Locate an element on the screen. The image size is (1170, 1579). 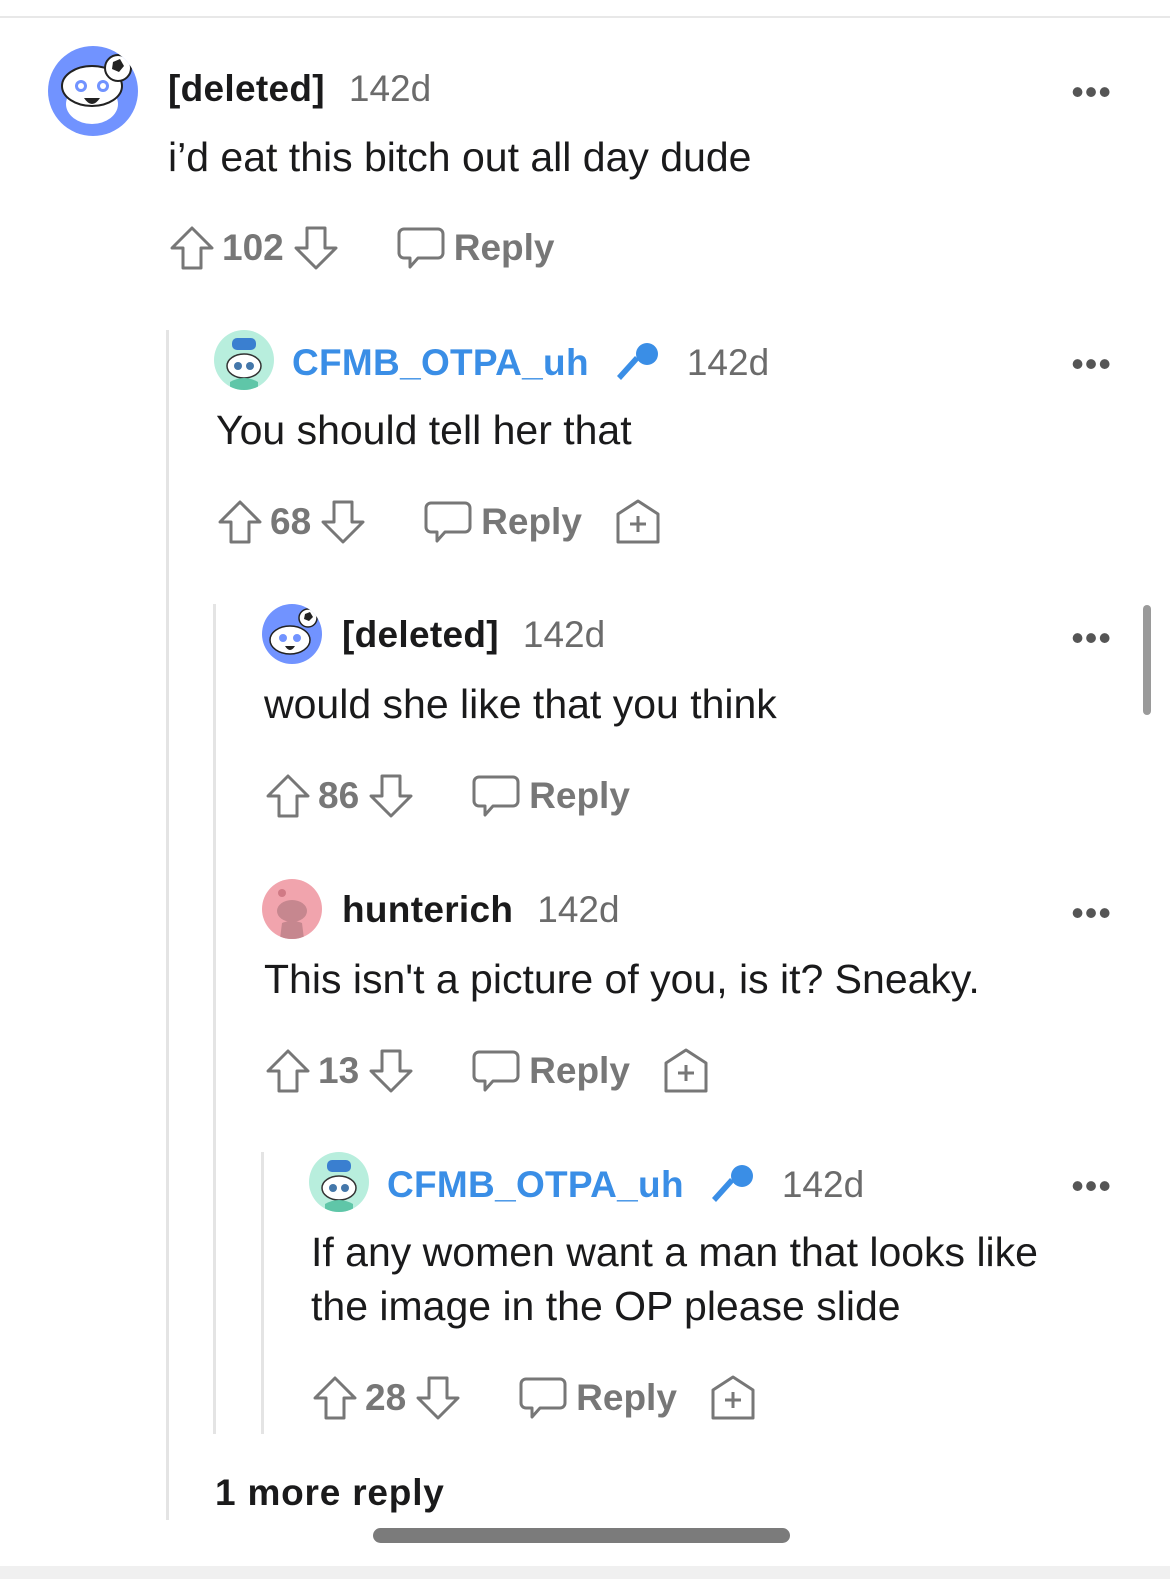
comment-body: You should tell her that is located at coordinates (424, 430).